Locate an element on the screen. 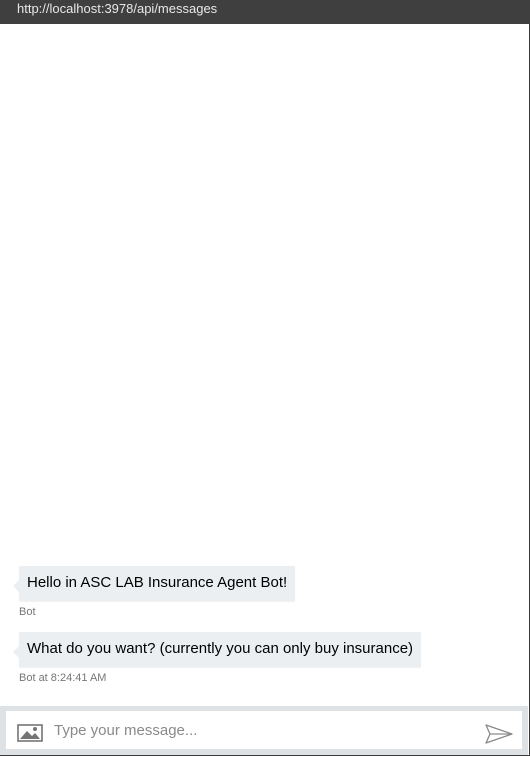 This screenshot has height=757, width=530. message-input is located at coordinates (264, 730).